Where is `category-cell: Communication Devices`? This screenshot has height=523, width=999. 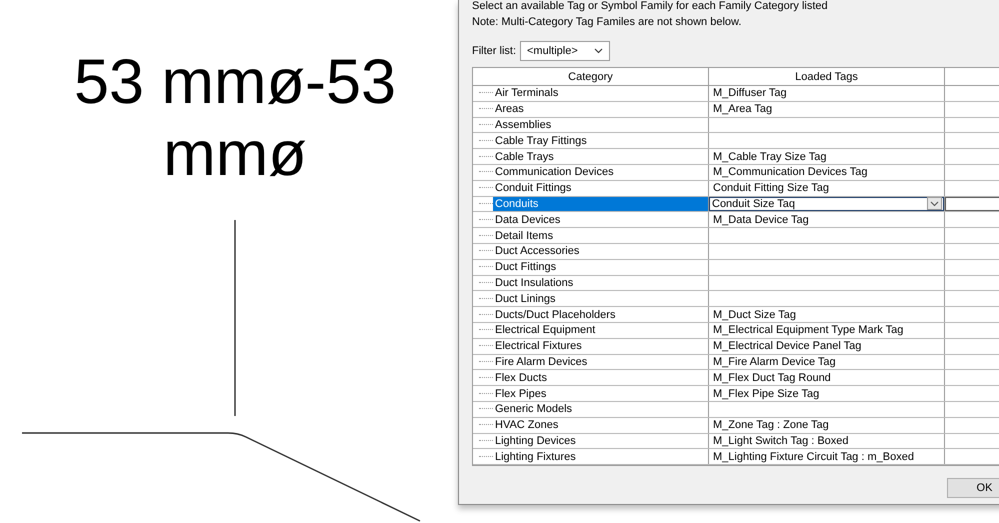 category-cell: Communication Devices is located at coordinates (600, 172).